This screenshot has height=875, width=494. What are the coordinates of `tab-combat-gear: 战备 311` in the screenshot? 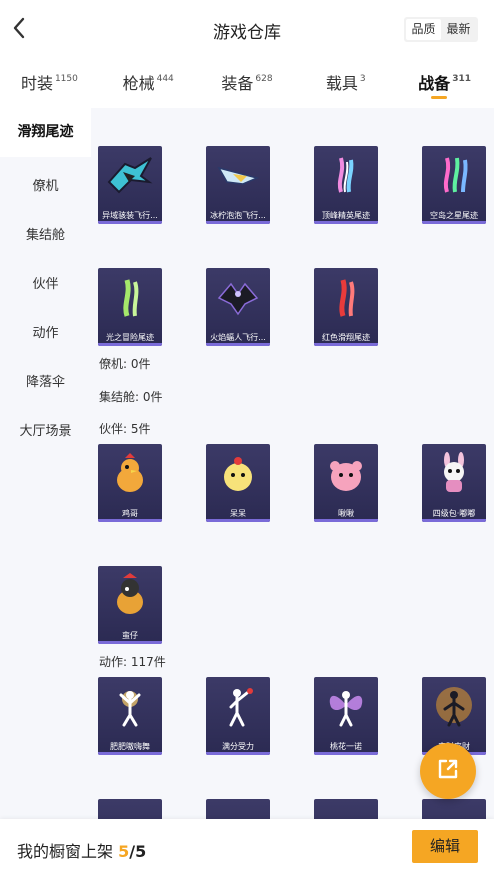 It's located at (444, 83).